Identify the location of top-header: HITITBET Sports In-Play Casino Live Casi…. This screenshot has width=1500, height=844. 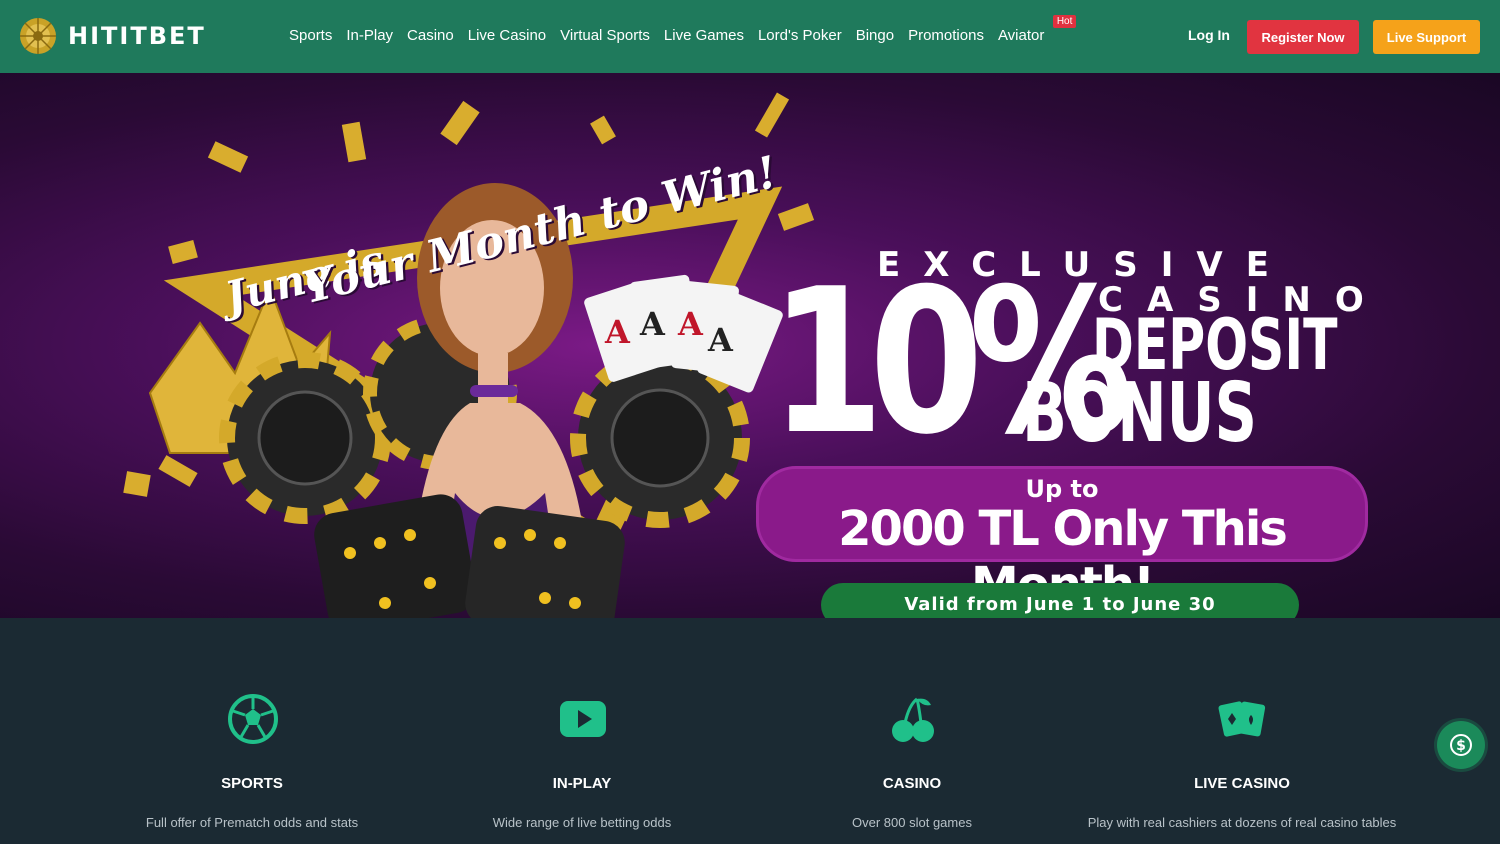
(750, 36).